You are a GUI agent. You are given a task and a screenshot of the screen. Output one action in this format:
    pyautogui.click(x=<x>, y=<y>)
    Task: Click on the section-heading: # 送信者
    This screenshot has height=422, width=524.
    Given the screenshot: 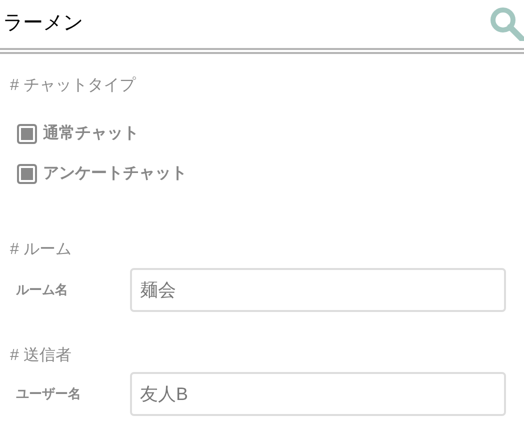 What is the action you would take?
    pyautogui.click(x=41, y=356)
    